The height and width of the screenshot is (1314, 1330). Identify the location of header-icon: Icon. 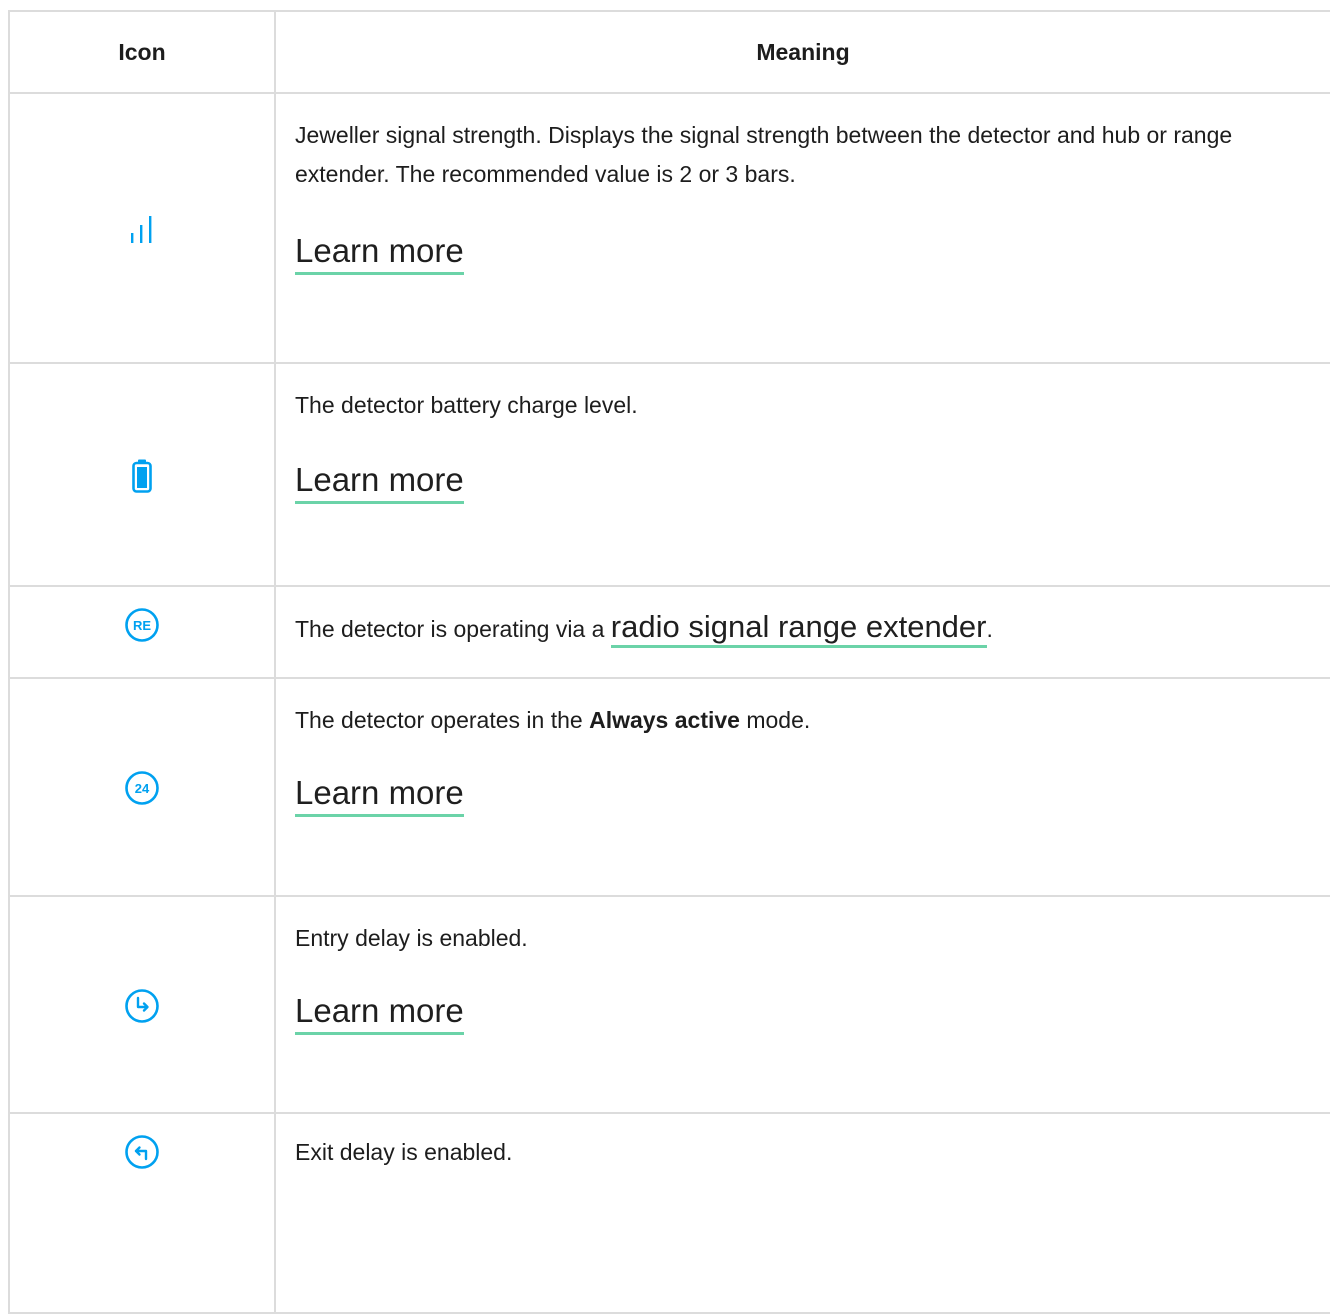
(142, 52).